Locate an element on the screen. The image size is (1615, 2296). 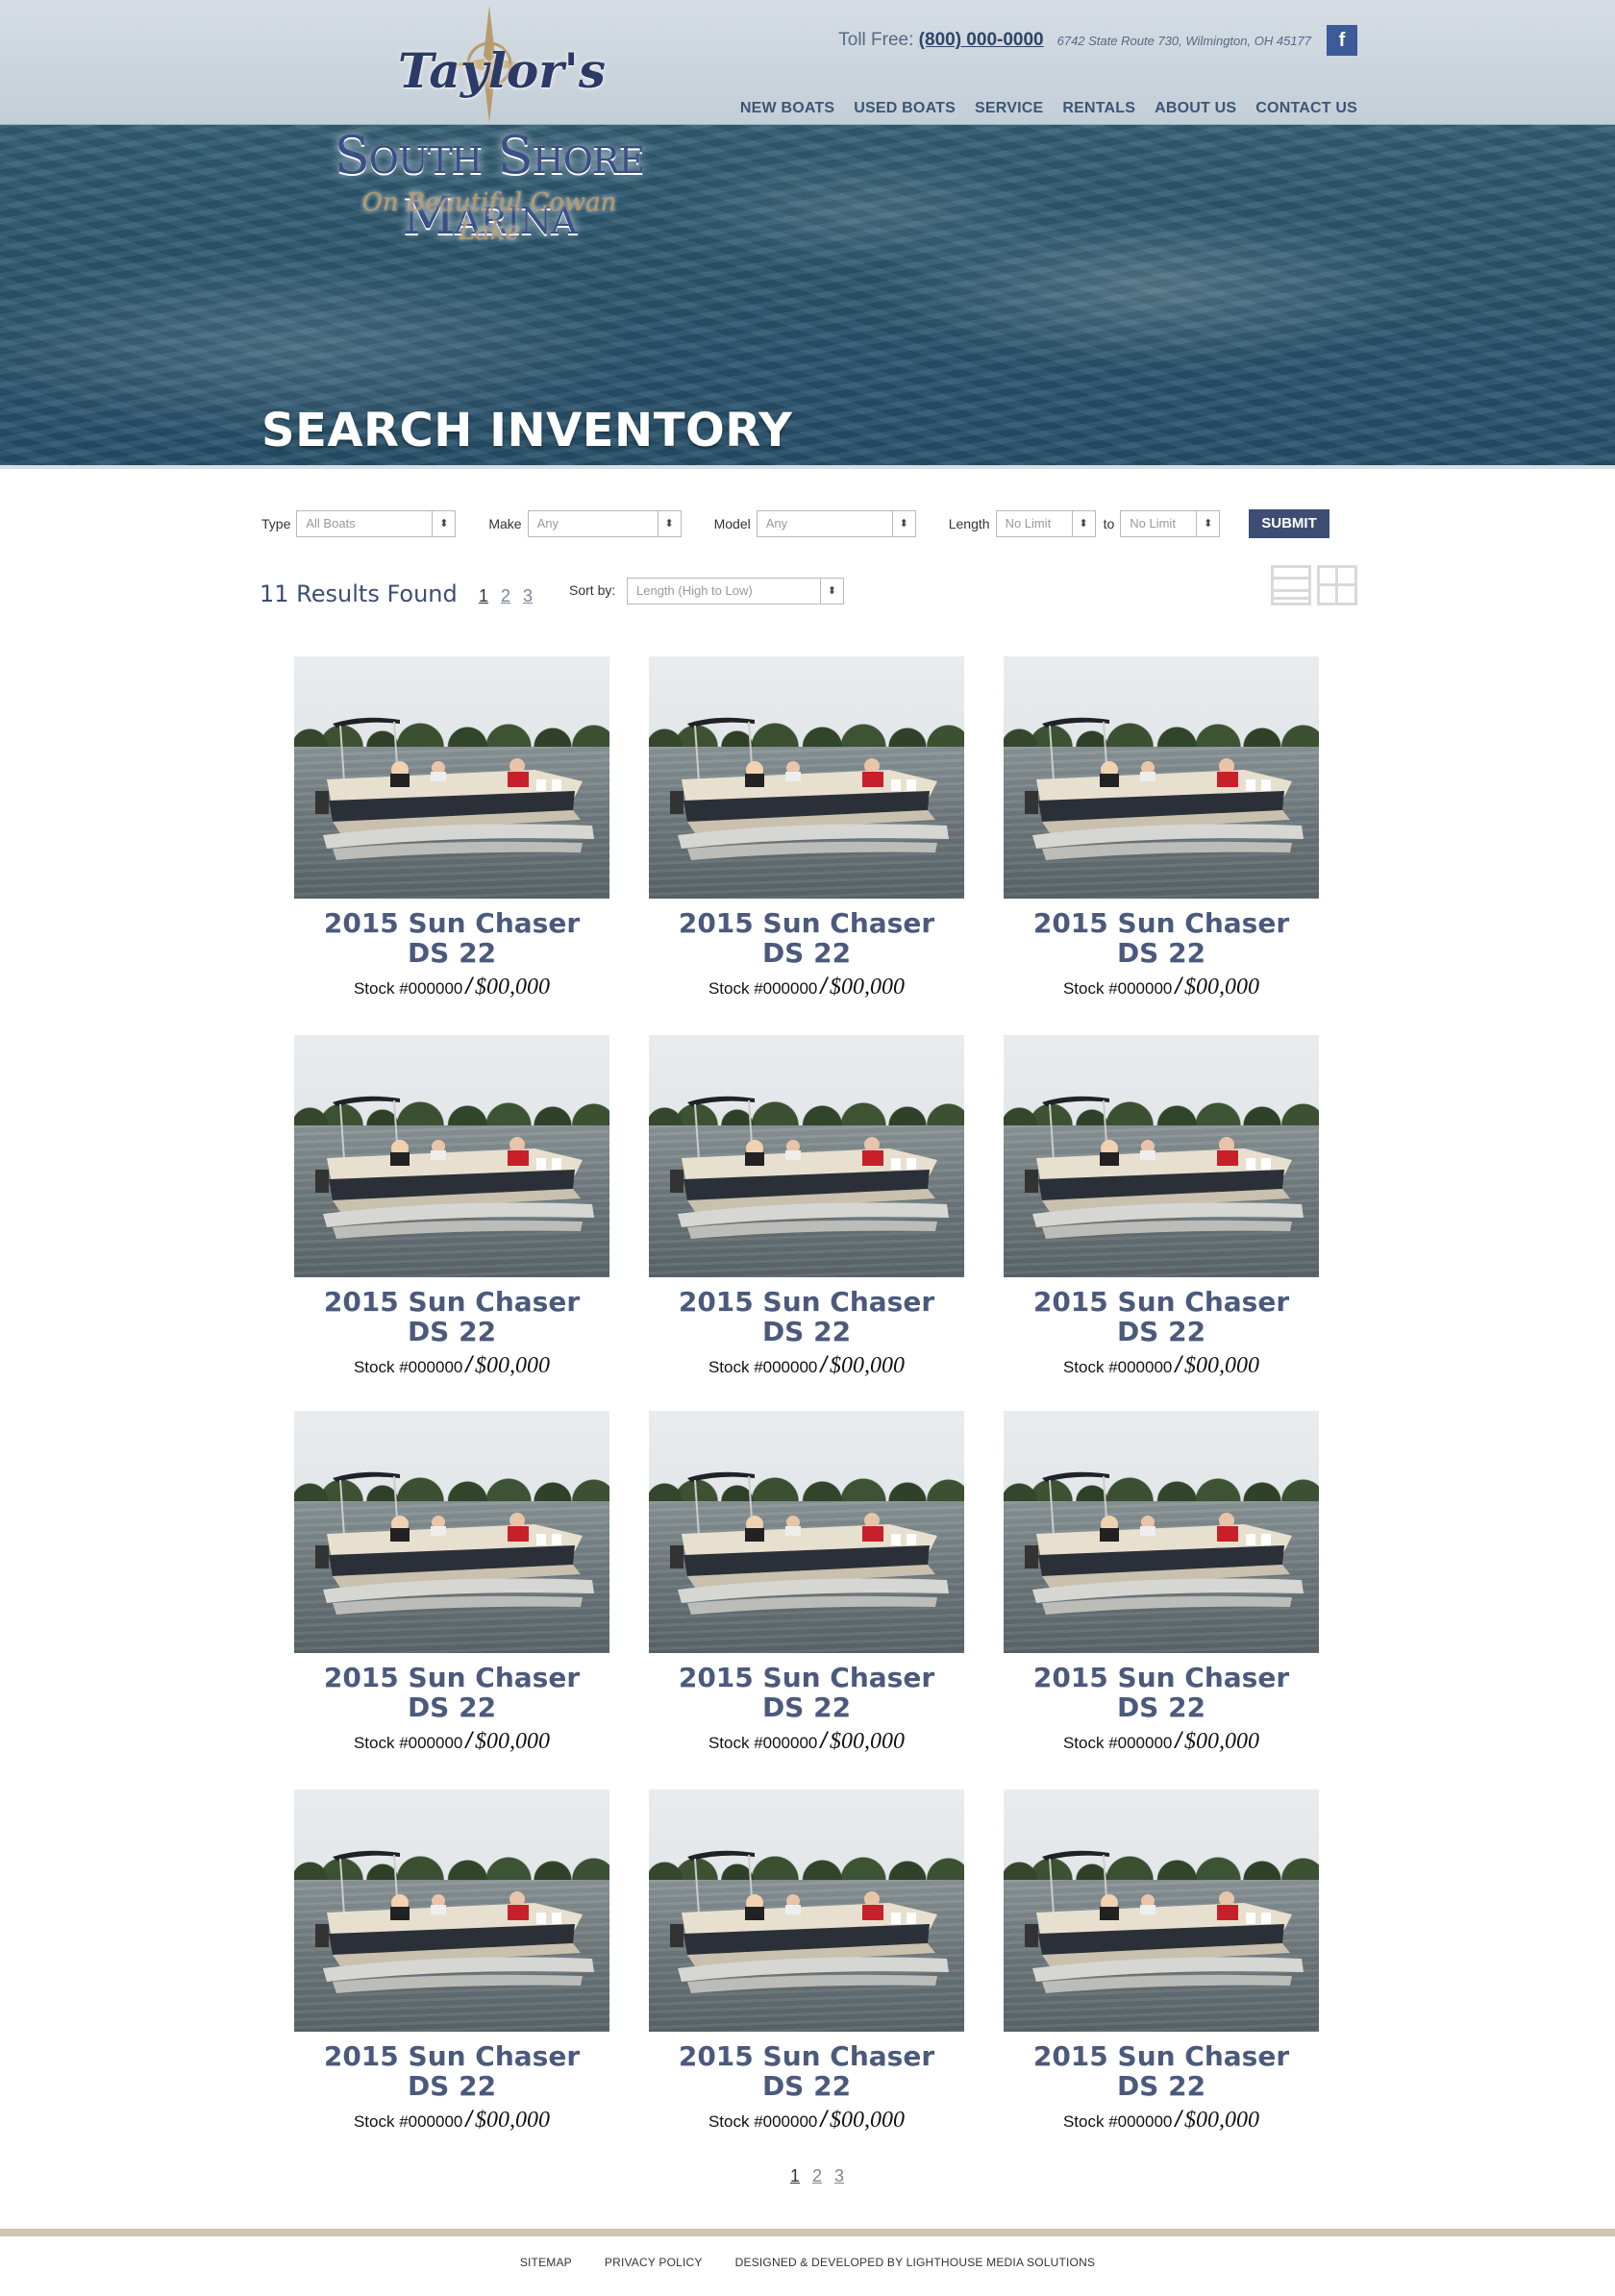
toll-free-label: Toll Free: is located at coordinates (876, 40).